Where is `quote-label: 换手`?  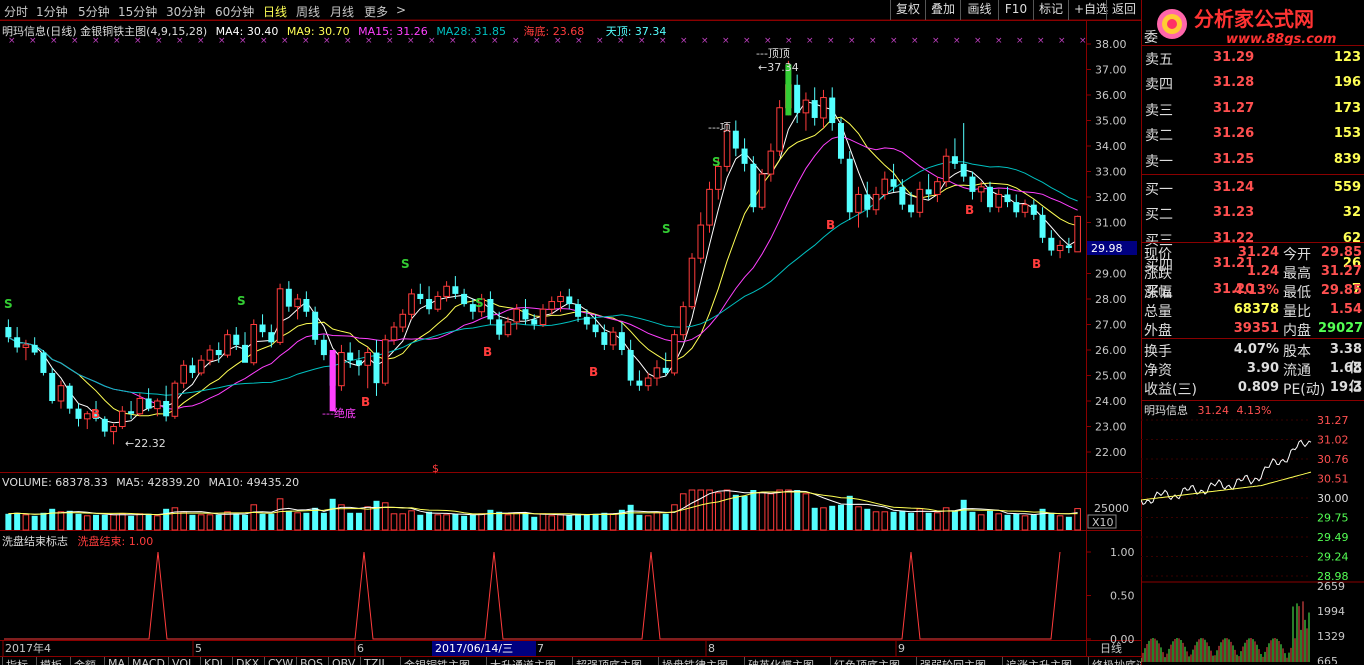
quote-label: 换手 is located at coordinates (1158, 352).